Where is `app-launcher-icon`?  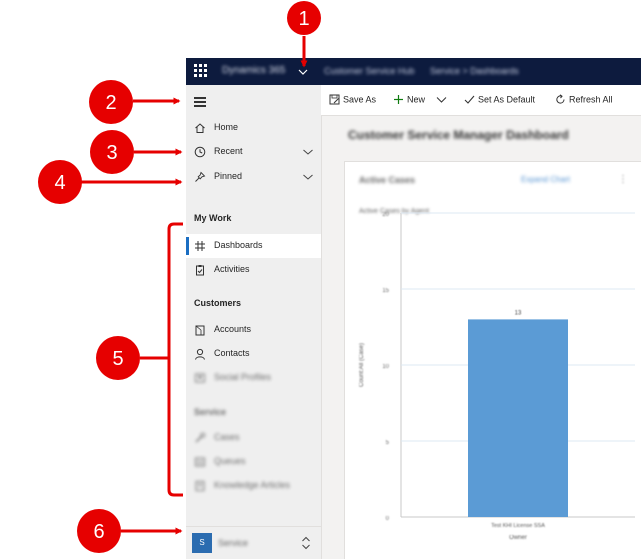 app-launcher-icon is located at coordinates (201, 71).